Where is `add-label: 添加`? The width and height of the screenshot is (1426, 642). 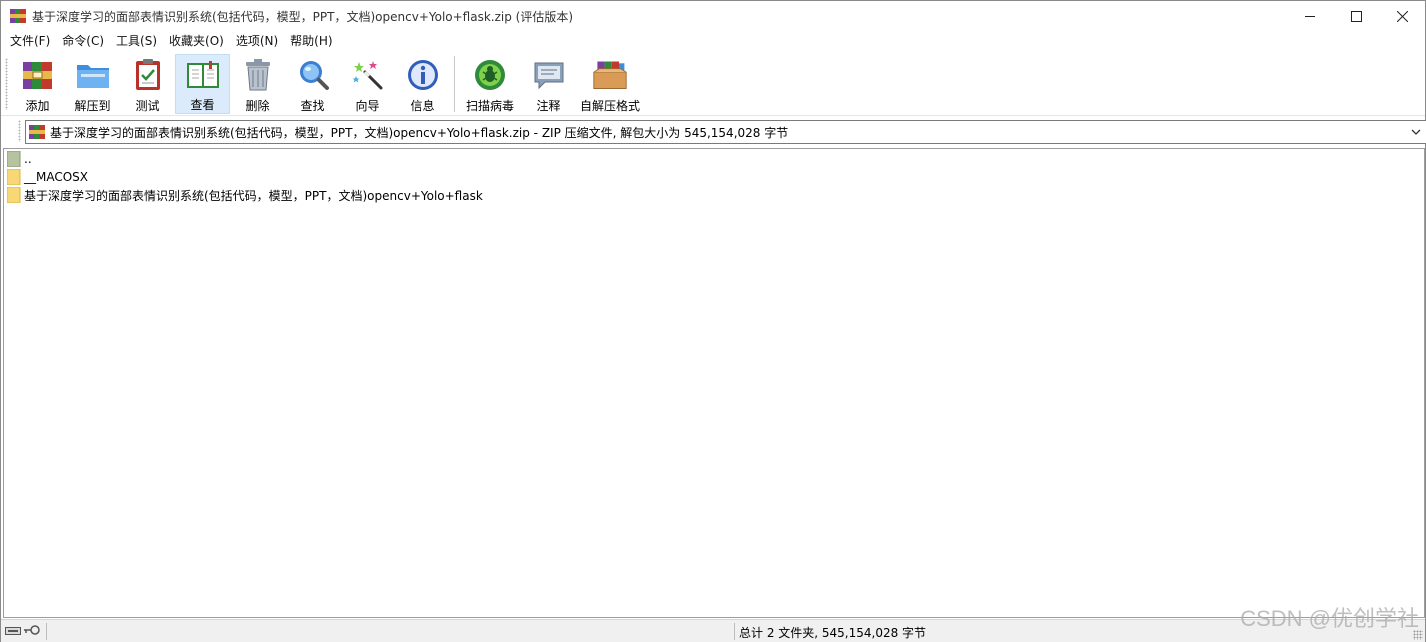 add-label: 添加 is located at coordinates (37, 106).